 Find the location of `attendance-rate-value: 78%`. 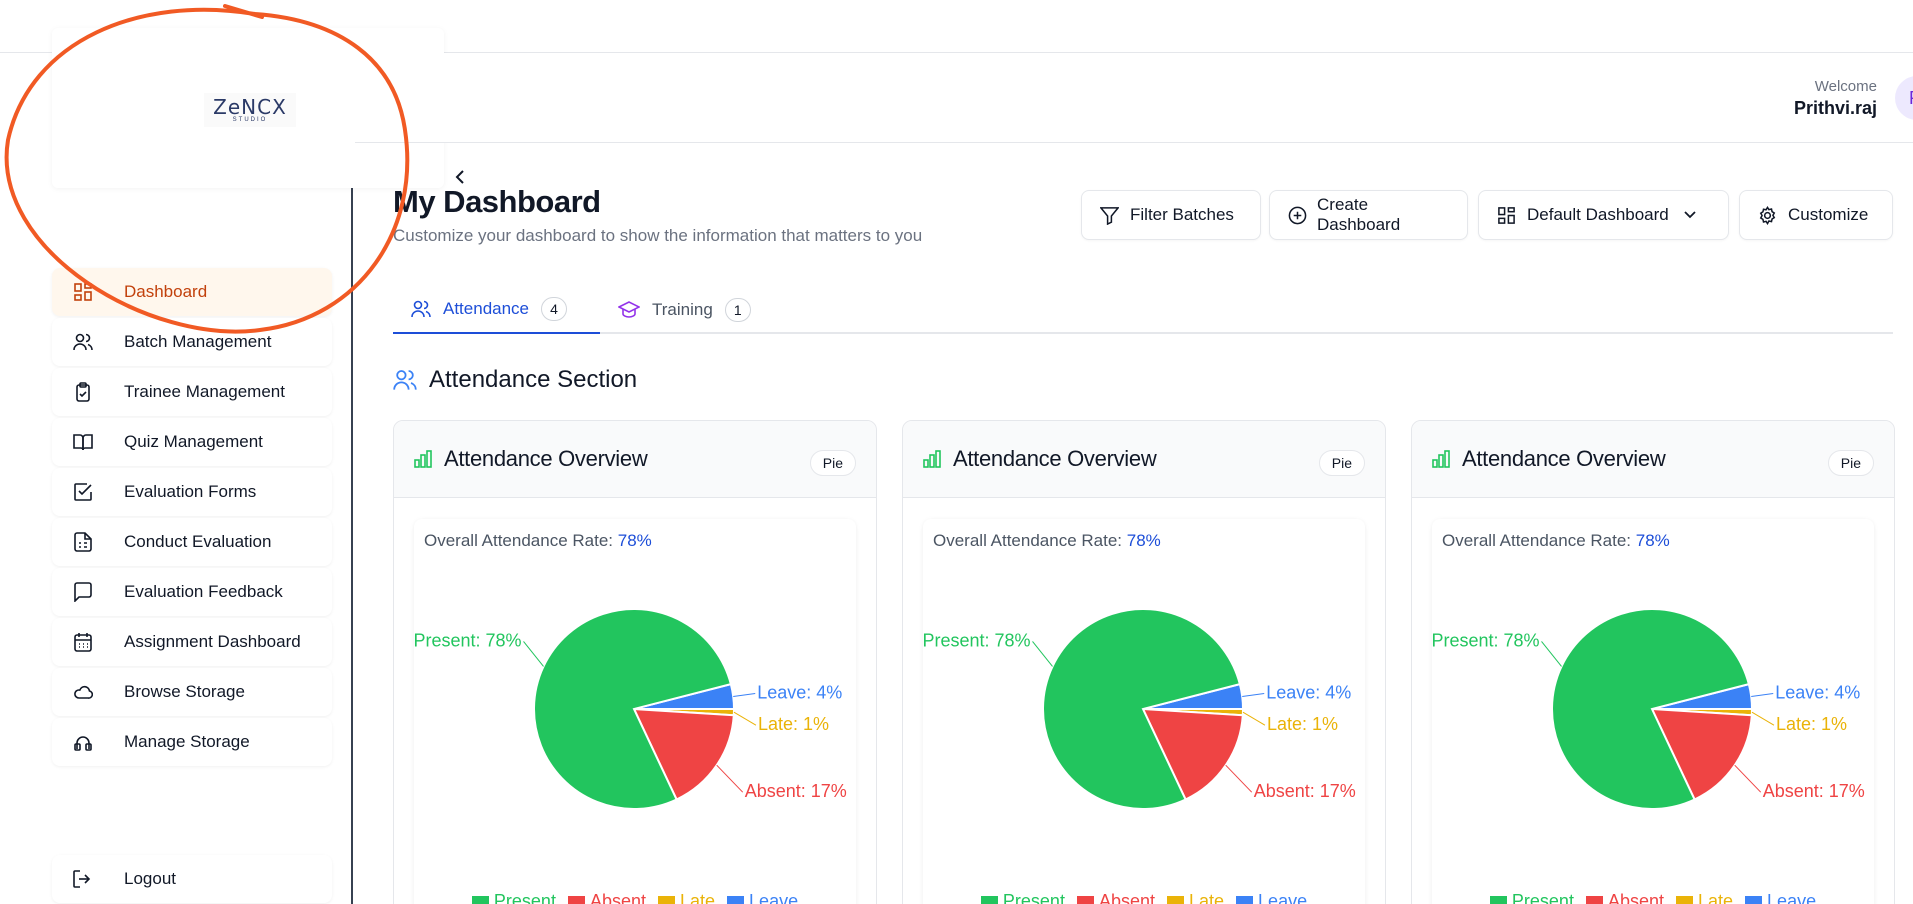

attendance-rate-value: 78% is located at coordinates (634, 540).